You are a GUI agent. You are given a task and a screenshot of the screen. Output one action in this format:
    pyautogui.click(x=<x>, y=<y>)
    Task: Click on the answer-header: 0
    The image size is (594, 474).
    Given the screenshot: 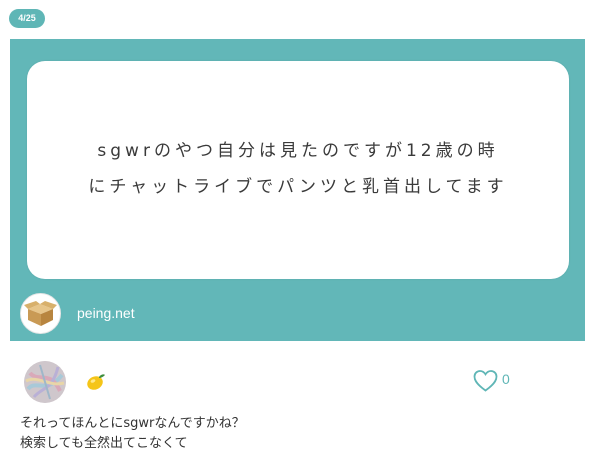 What is the action you would take?
    pyautogui.click(x=297, y=382)
    